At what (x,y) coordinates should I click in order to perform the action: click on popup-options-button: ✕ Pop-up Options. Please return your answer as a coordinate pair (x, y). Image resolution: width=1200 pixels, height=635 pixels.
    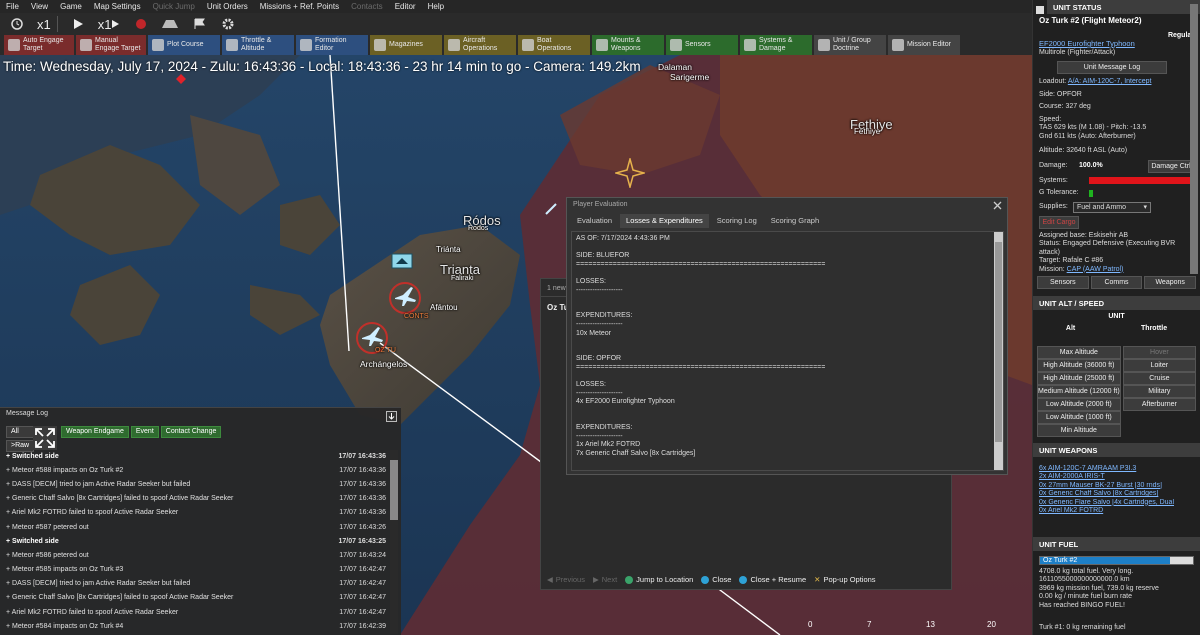
    Looking at the image, I should click on (844, 579).